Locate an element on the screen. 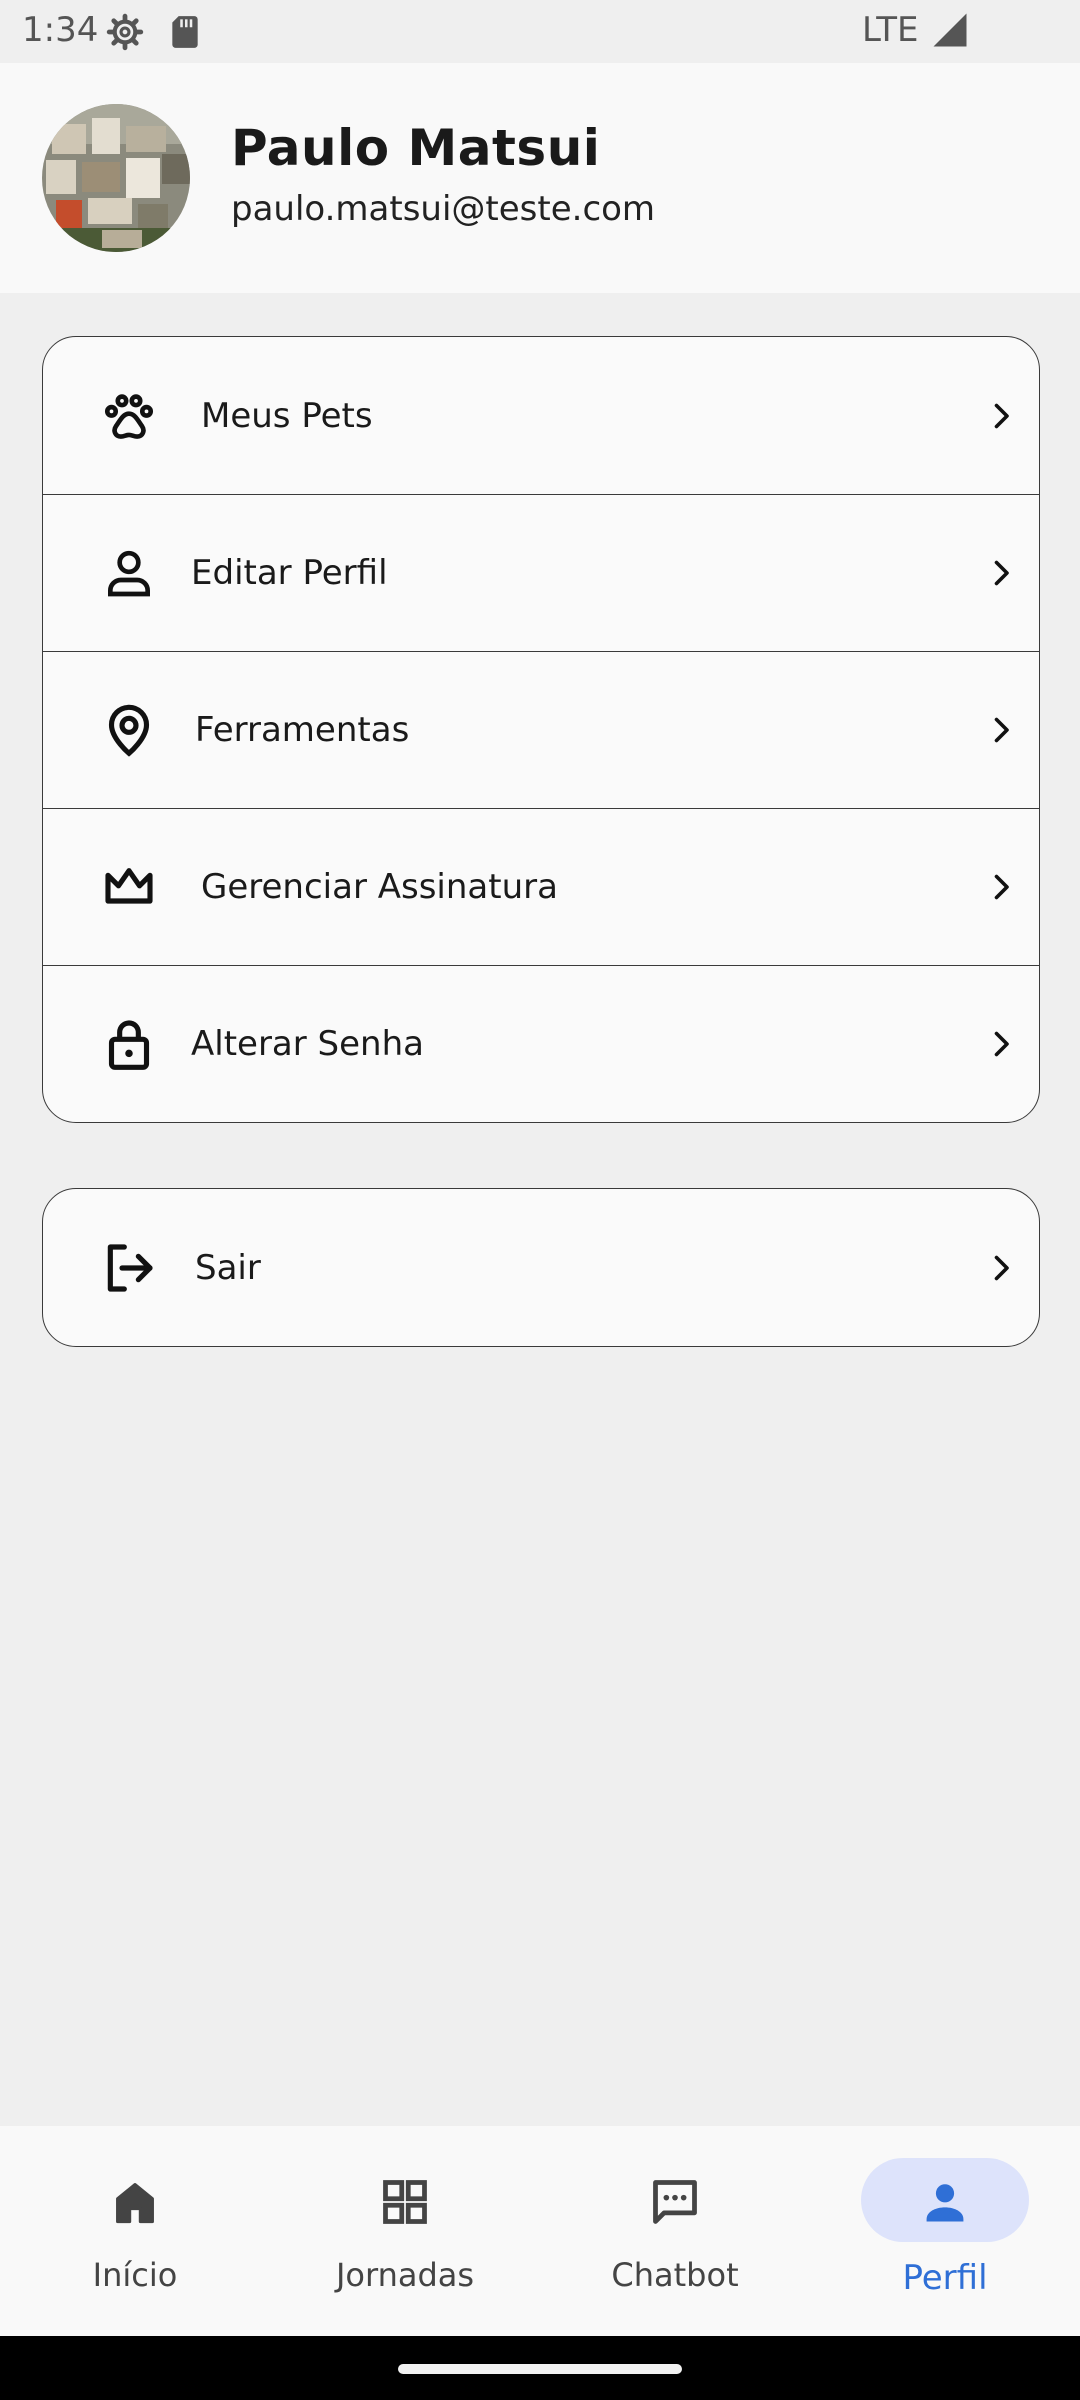 The height and width of the screenshot is (2400, 1080). logout-card: Sair is located at coordinates (541, 1267).